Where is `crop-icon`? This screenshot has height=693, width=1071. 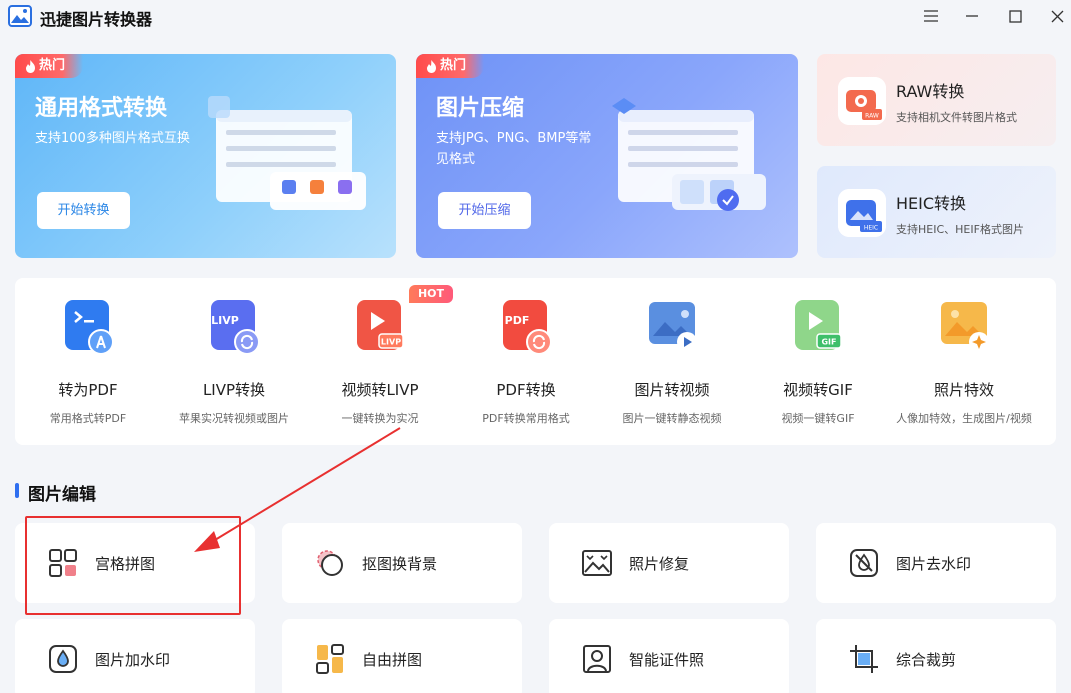 crop-icon is located at coordinates (864, 659).